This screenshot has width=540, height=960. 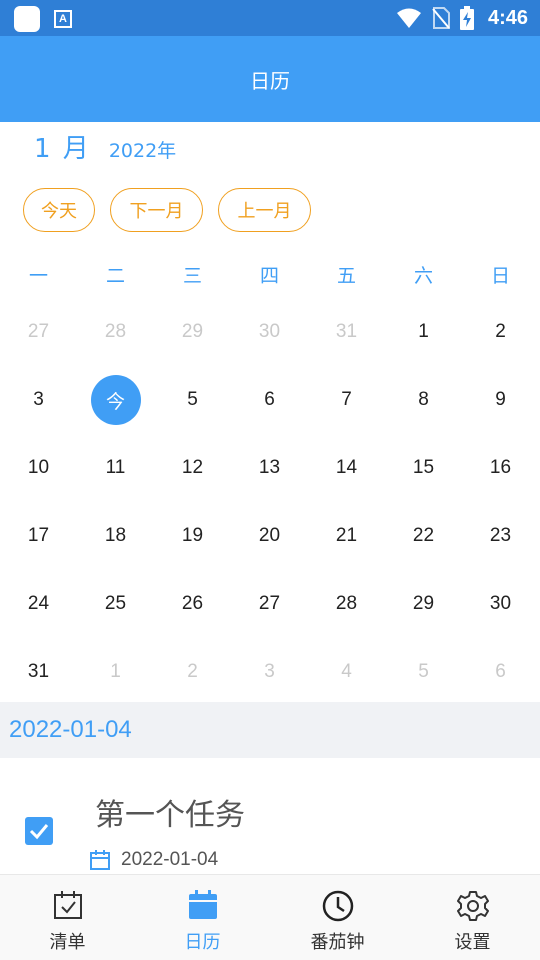 I want to click on calendar-day: 17, so click(x=38, y=536).